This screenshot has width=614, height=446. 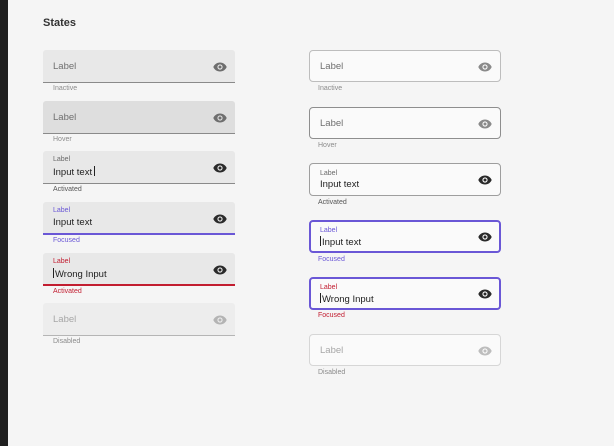 What do you see at coordinates (139, 117) in the screenshot?
I see `filled-field-hover: Label` at bounding box center [139, 117].